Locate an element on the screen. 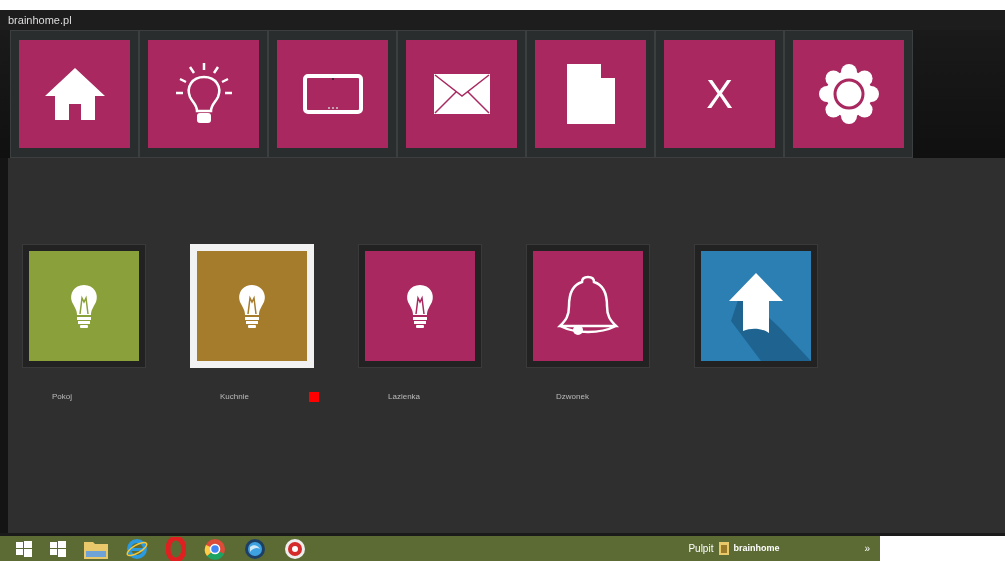 This screenshot has height=561, width=1005. tablet-icon is located at coordinates (332, 94).